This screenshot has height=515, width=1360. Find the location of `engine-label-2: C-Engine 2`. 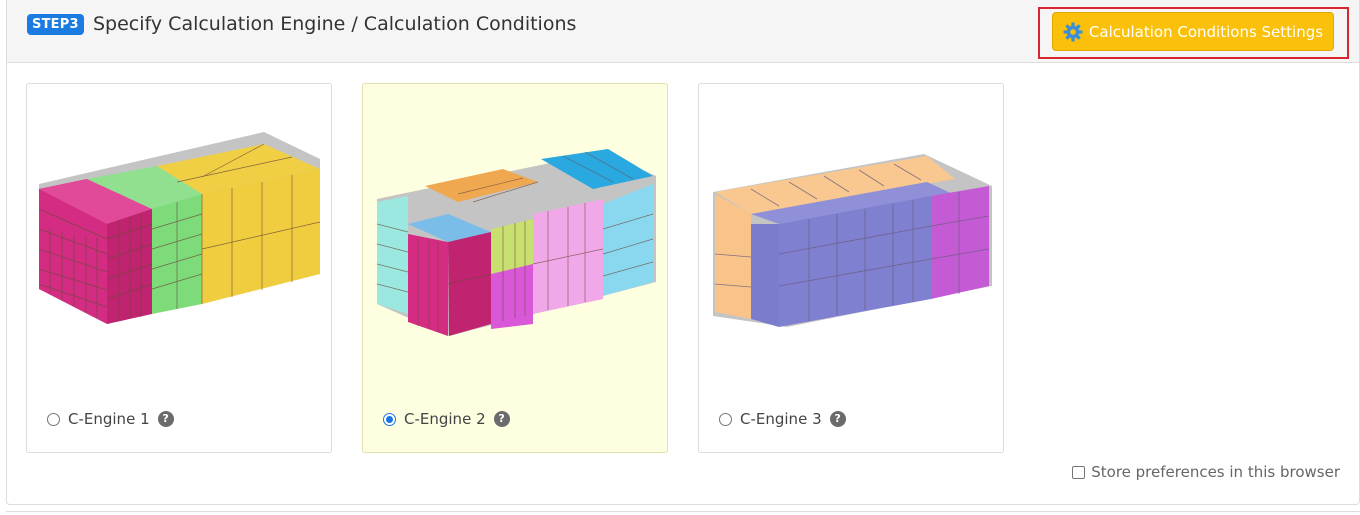

engine-label-2: C-Engine 2 is located at coordinates (445, 419).